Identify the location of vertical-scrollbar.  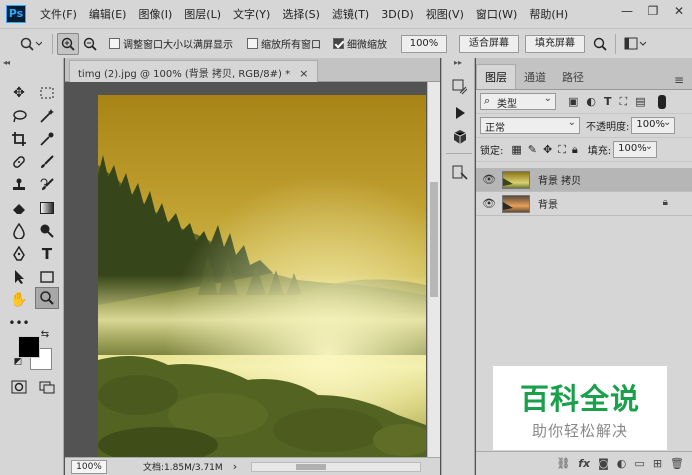
(433, 269).